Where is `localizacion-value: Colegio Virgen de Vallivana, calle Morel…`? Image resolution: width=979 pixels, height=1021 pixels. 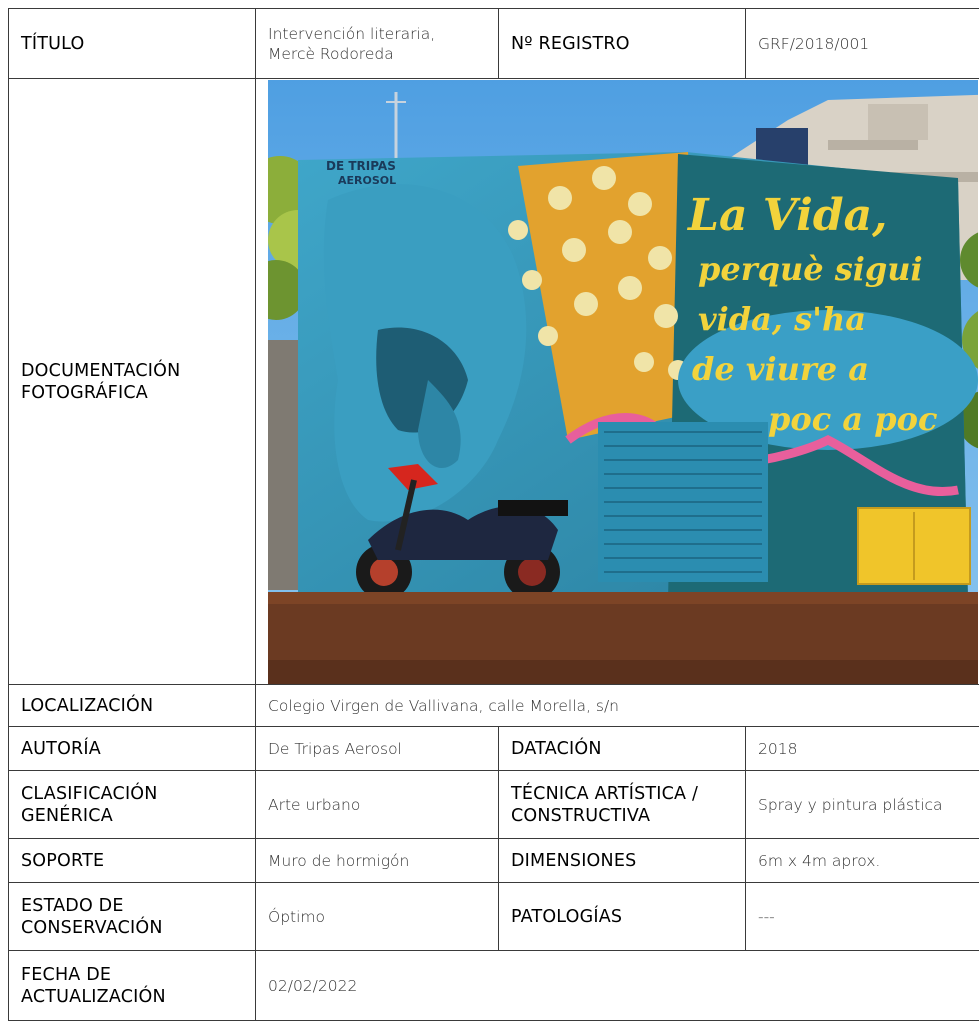 localizacion-value: Colegio Virgen de Vallivana, calle Morel… is located at coordinates (617, 706).